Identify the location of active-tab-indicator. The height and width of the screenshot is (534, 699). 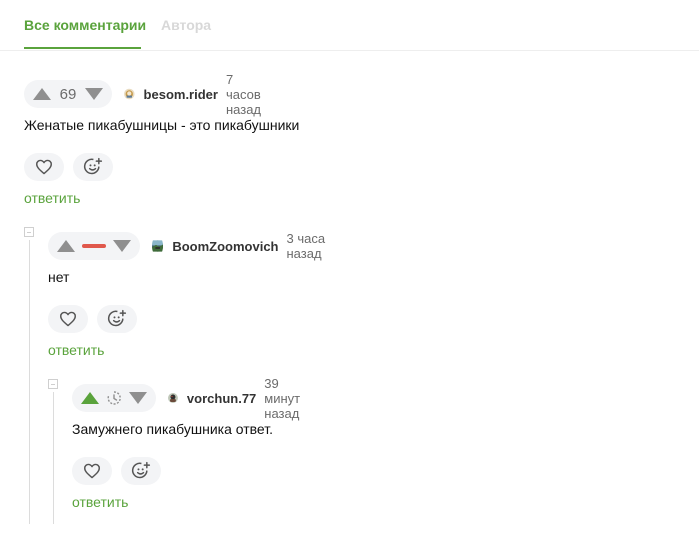
(82, 48).